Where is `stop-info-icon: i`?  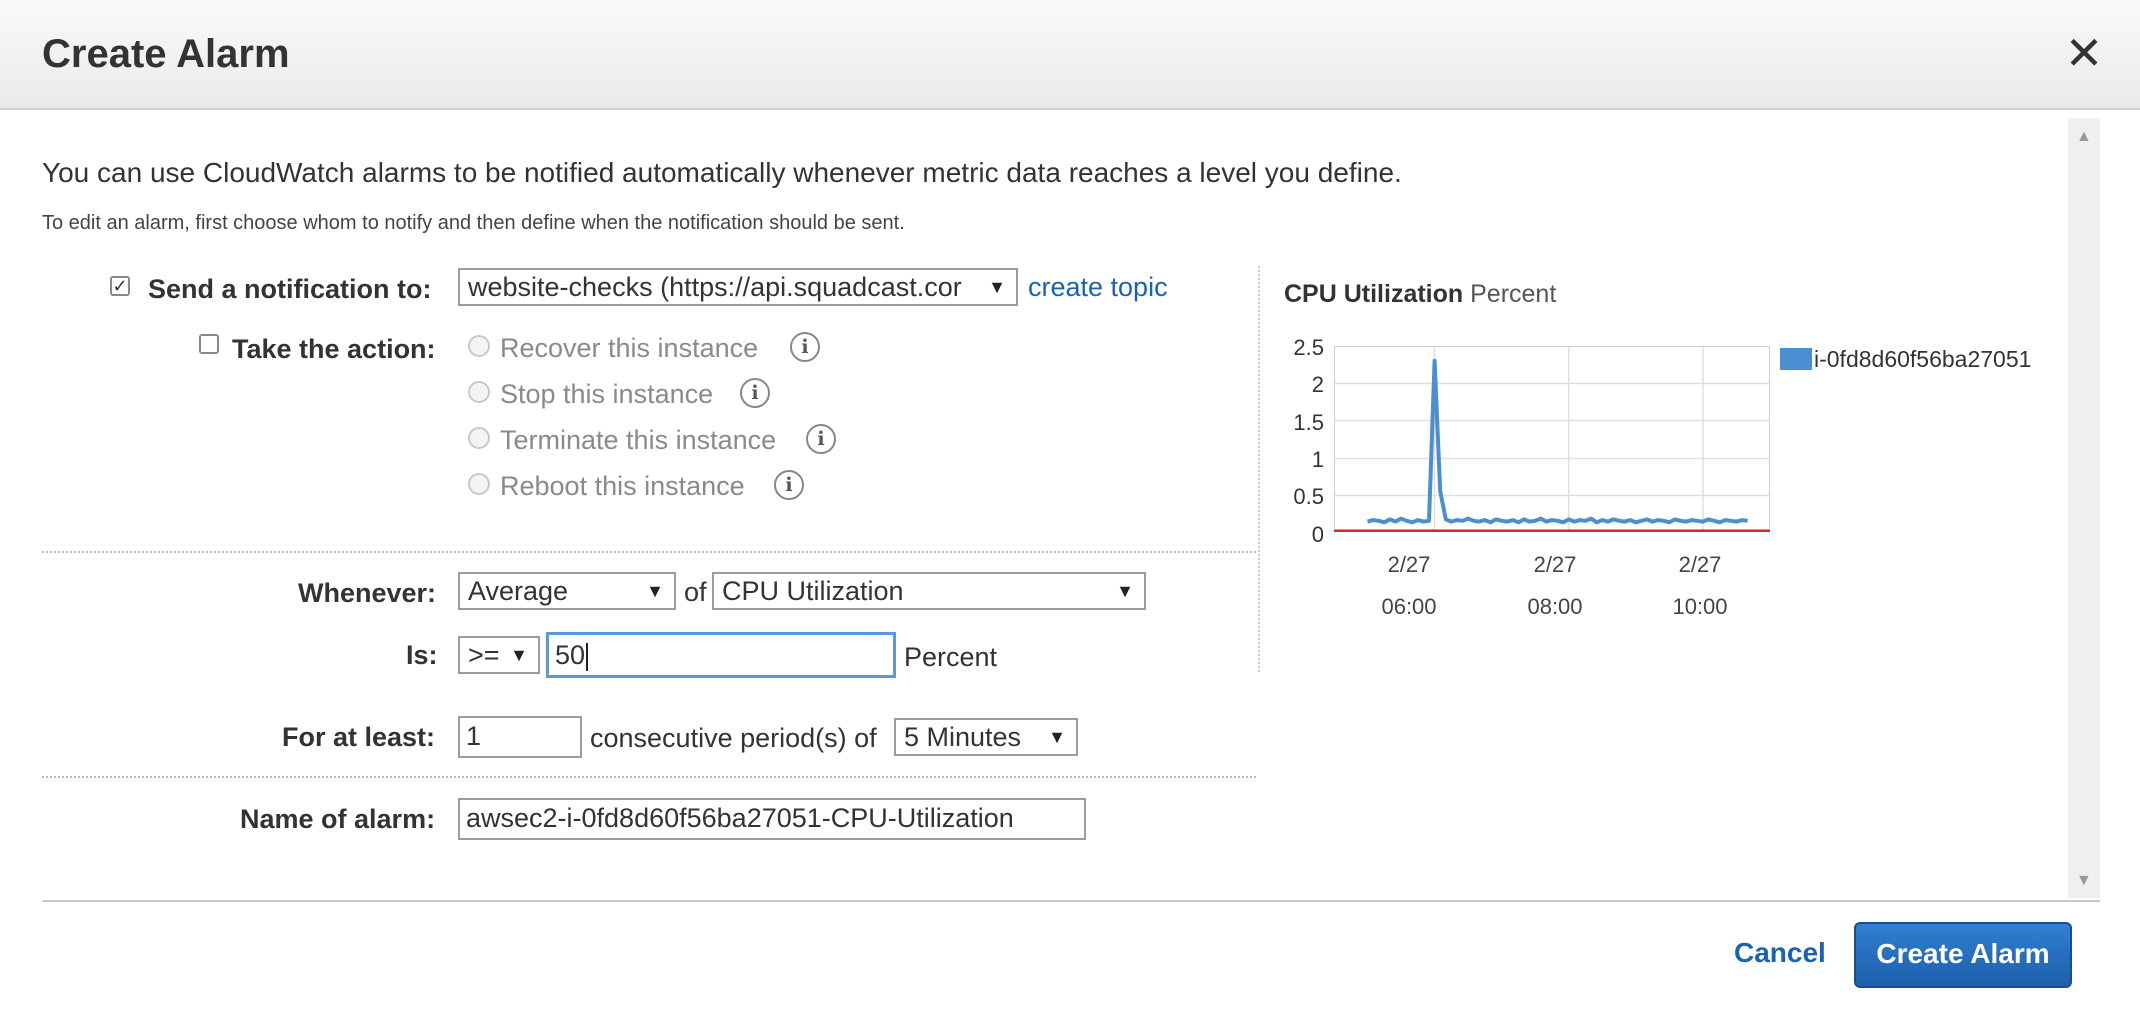
stop-info-icon: i is located at coordinates (755, 393).